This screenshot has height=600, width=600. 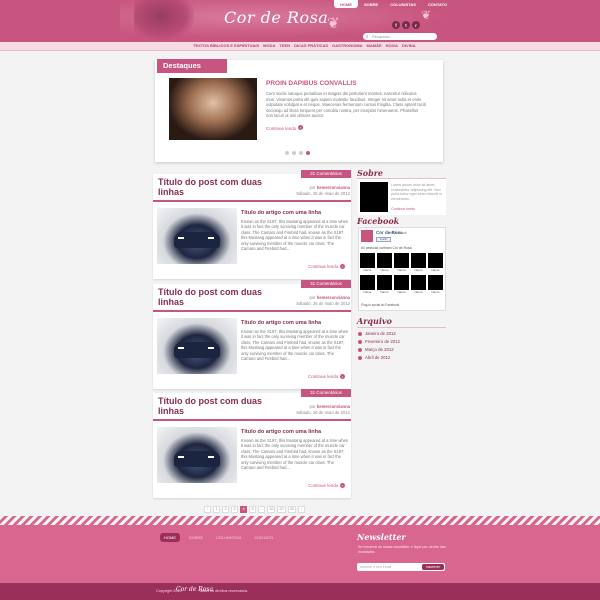 I want to click on facebook-plugin-label: Plug-in social do Facebook, so click(x=380, y=305).